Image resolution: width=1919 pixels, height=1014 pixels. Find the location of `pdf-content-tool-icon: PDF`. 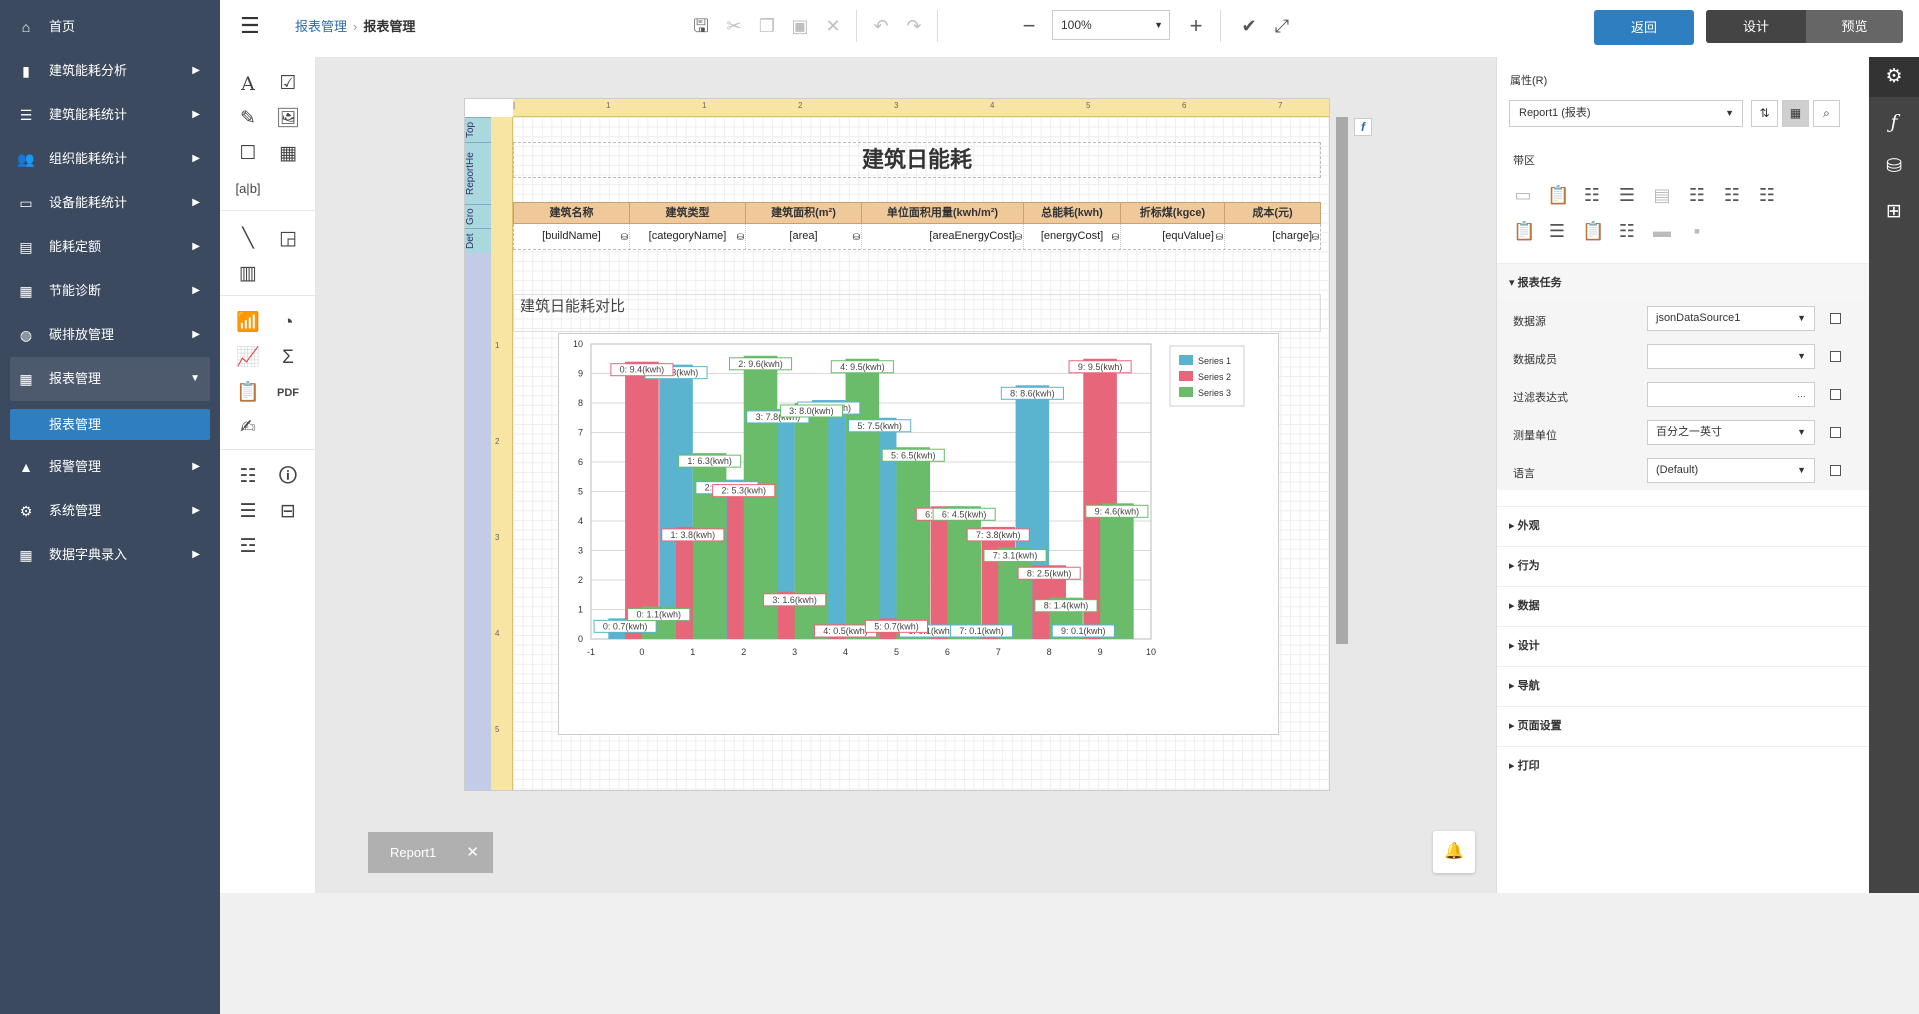

pdf-content-tool-icon: PDF is located at coordinates (288, 393).